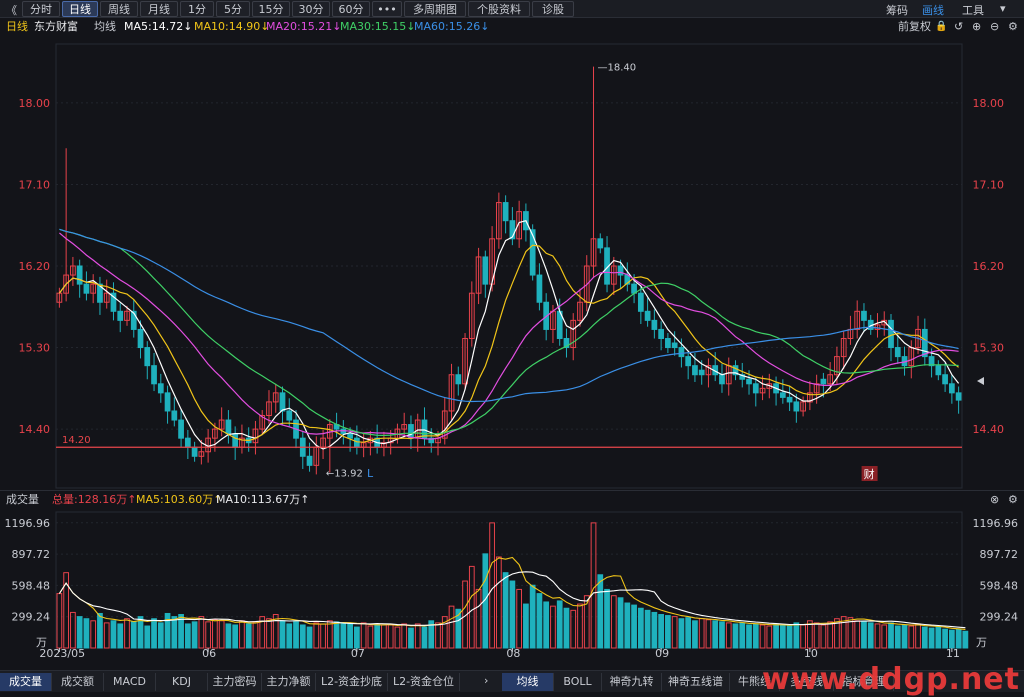  What do you see at coordinates (499, 9) in the screenshot?
I see `tab-11: 个股资料` at bounding box center [499, 9].